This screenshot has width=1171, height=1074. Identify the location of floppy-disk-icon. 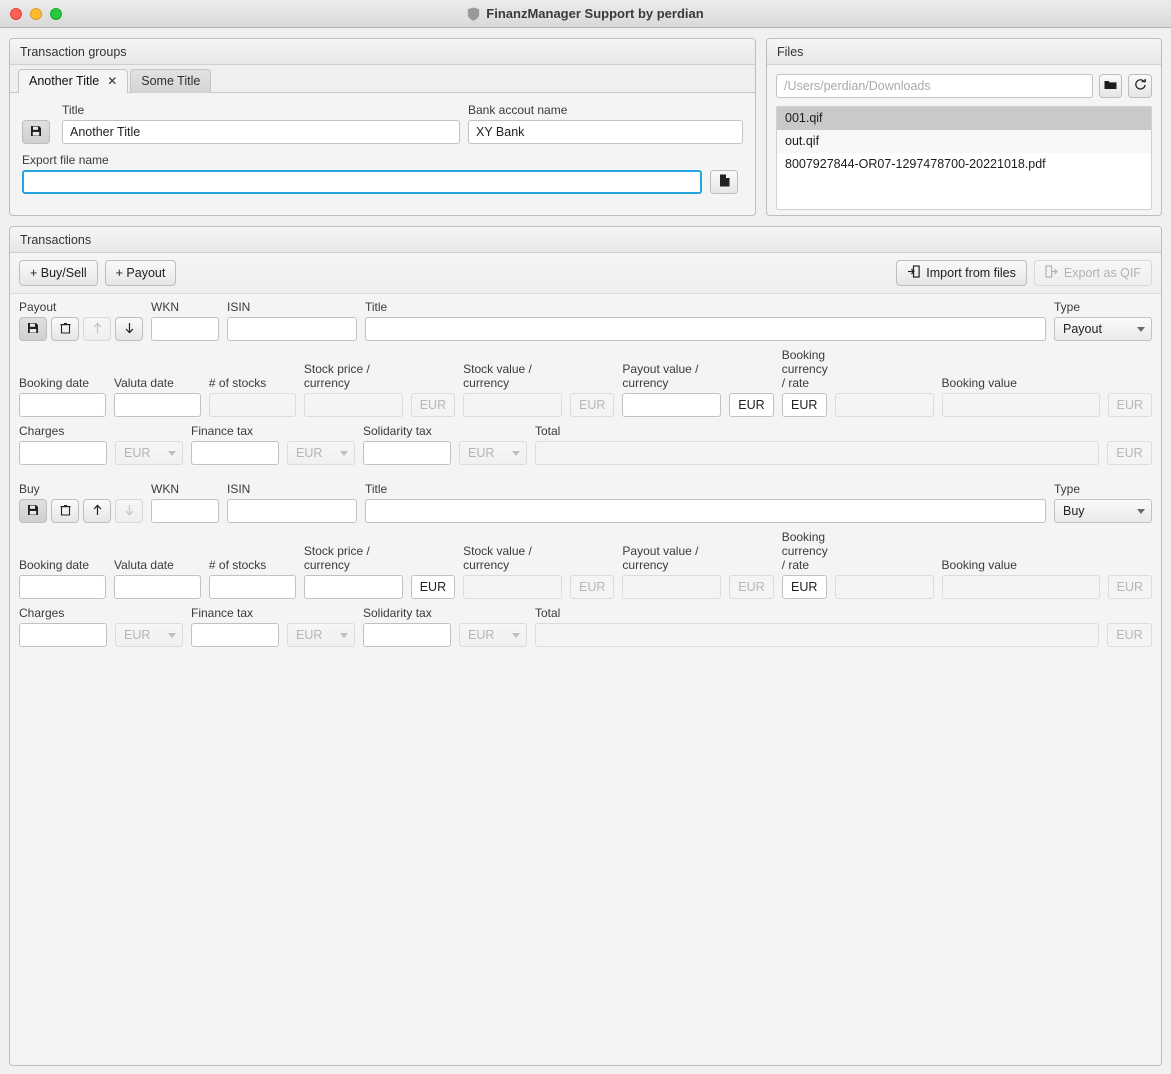
(36, 132).